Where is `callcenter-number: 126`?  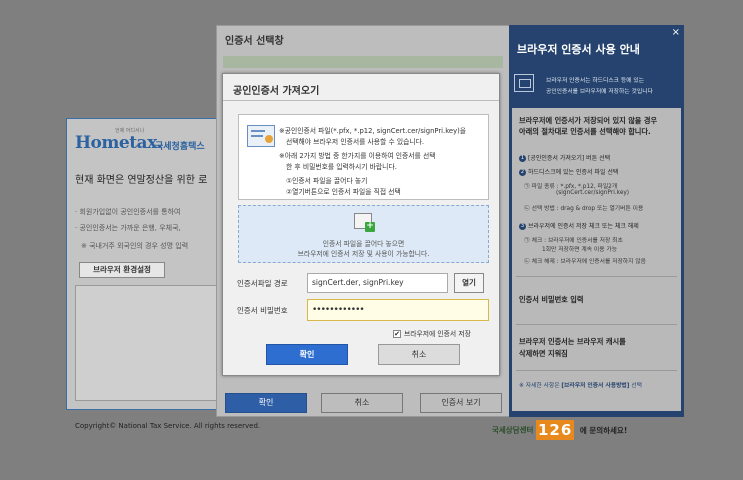
callcenter-number: 126 is located at coordinates (555, 430).